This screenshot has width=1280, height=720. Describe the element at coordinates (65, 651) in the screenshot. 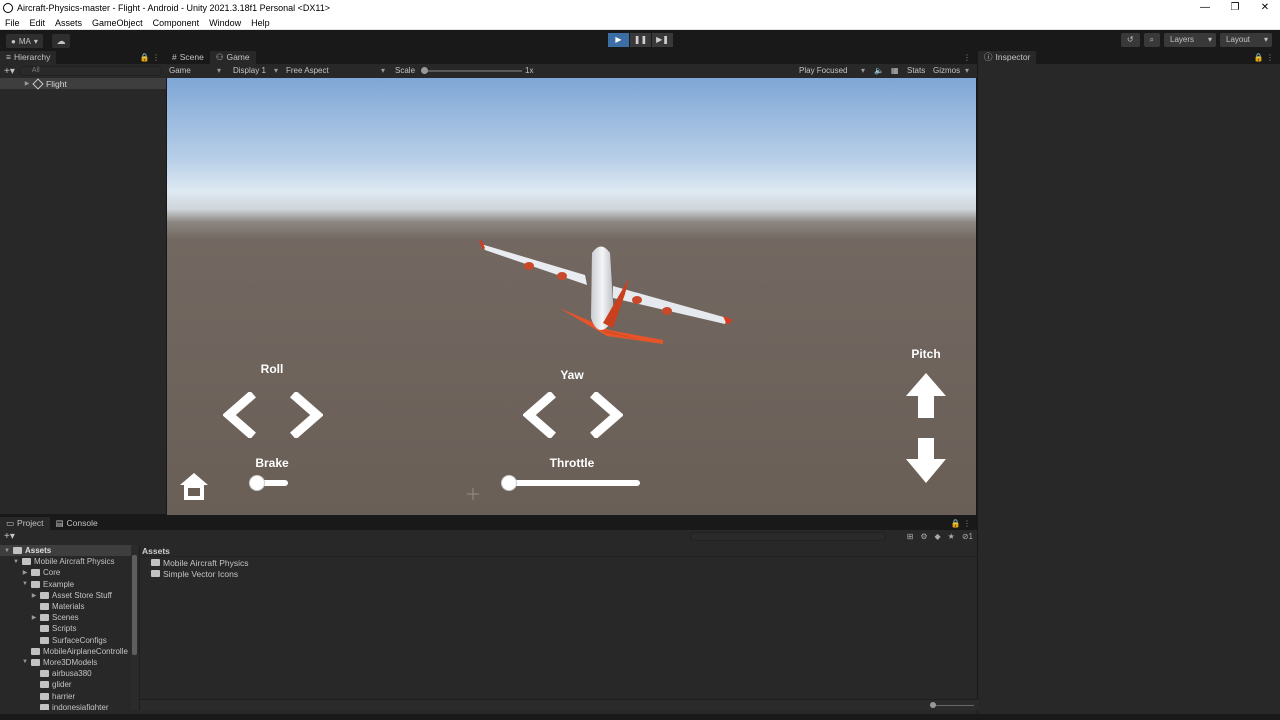

I see `tree-item: MobileAirplaneControlle` at that location.